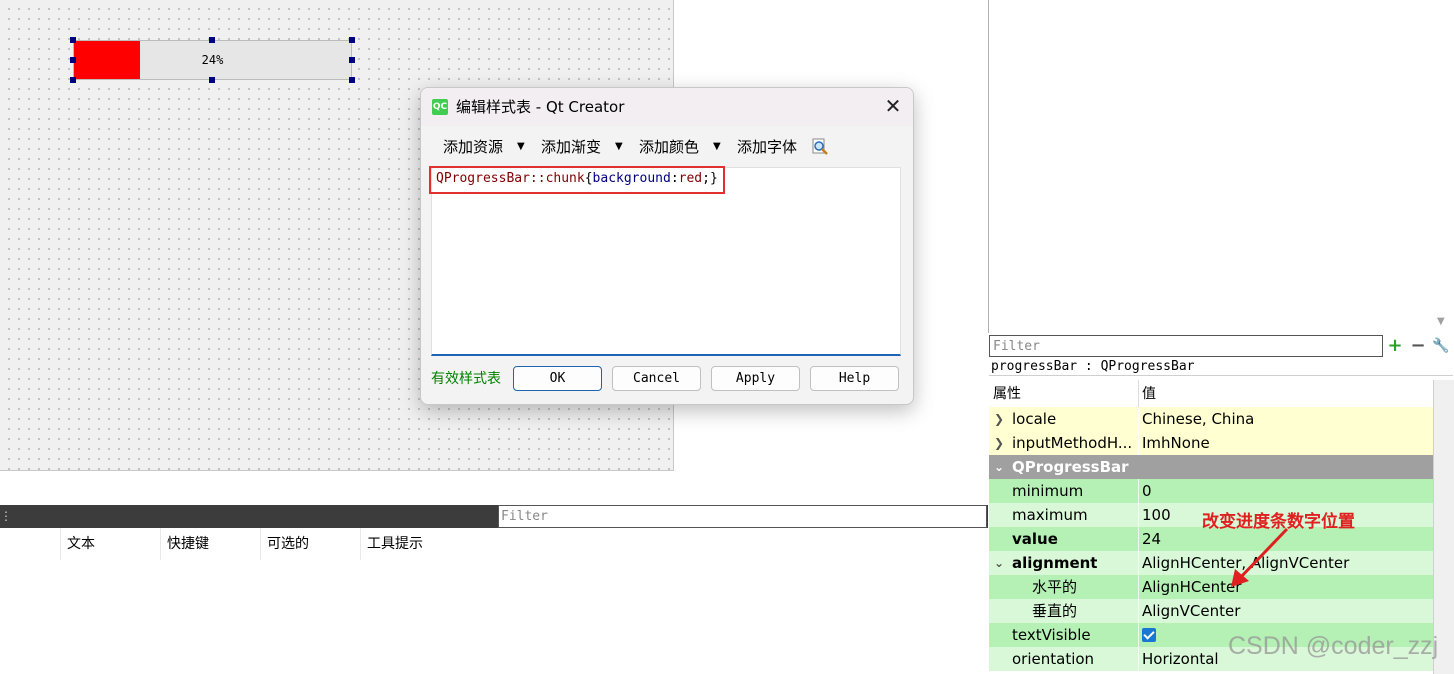  What do you see at coordinates (1149, 394) in the screenshot?
I see `header-value: 值` at bounding box center [1149, 394].